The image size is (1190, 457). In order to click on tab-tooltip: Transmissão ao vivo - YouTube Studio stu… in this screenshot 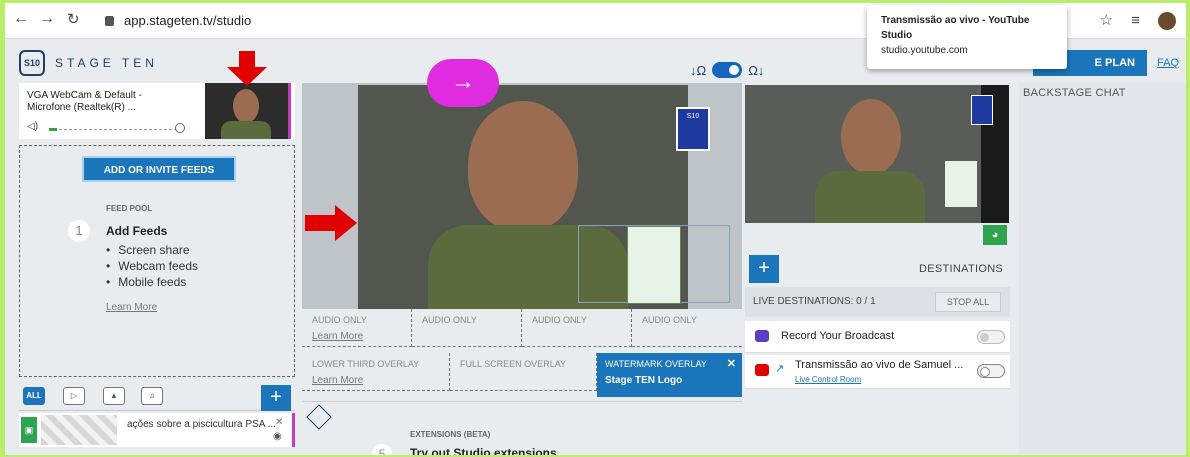, I will do `click(967, 37)`.